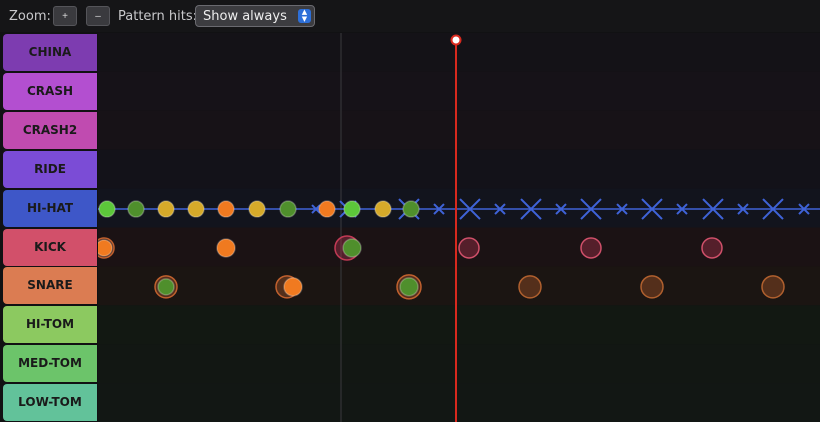  What do you see at coordinates (50, 364) in the screenshot?
I see `lane-label-med-tom: MED-TOM` at bounding box center [50, 364].